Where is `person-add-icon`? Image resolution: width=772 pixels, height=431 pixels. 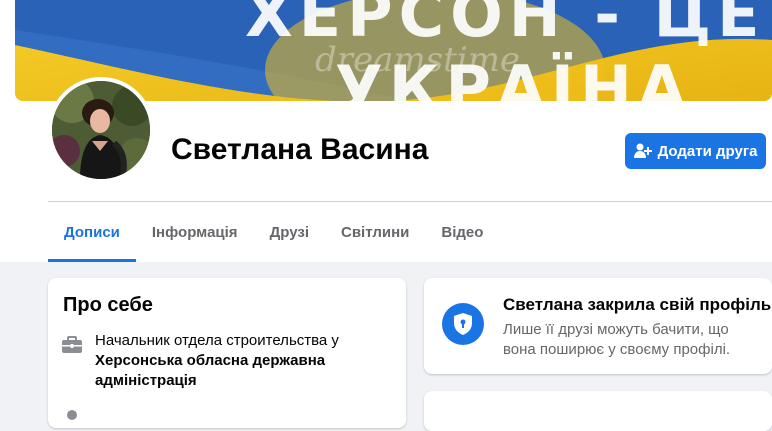 person-add-icon is located at coordinates (642, 151).